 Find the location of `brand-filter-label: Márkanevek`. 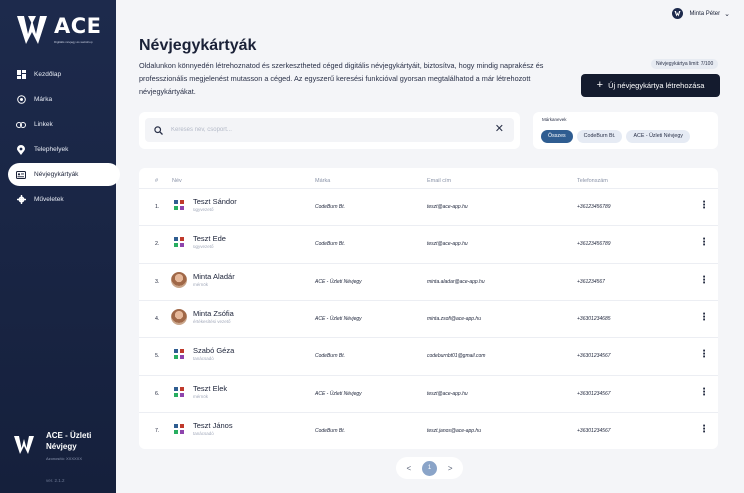

brand-filter-label: Márkanevek is located at coordinates (554, 119).